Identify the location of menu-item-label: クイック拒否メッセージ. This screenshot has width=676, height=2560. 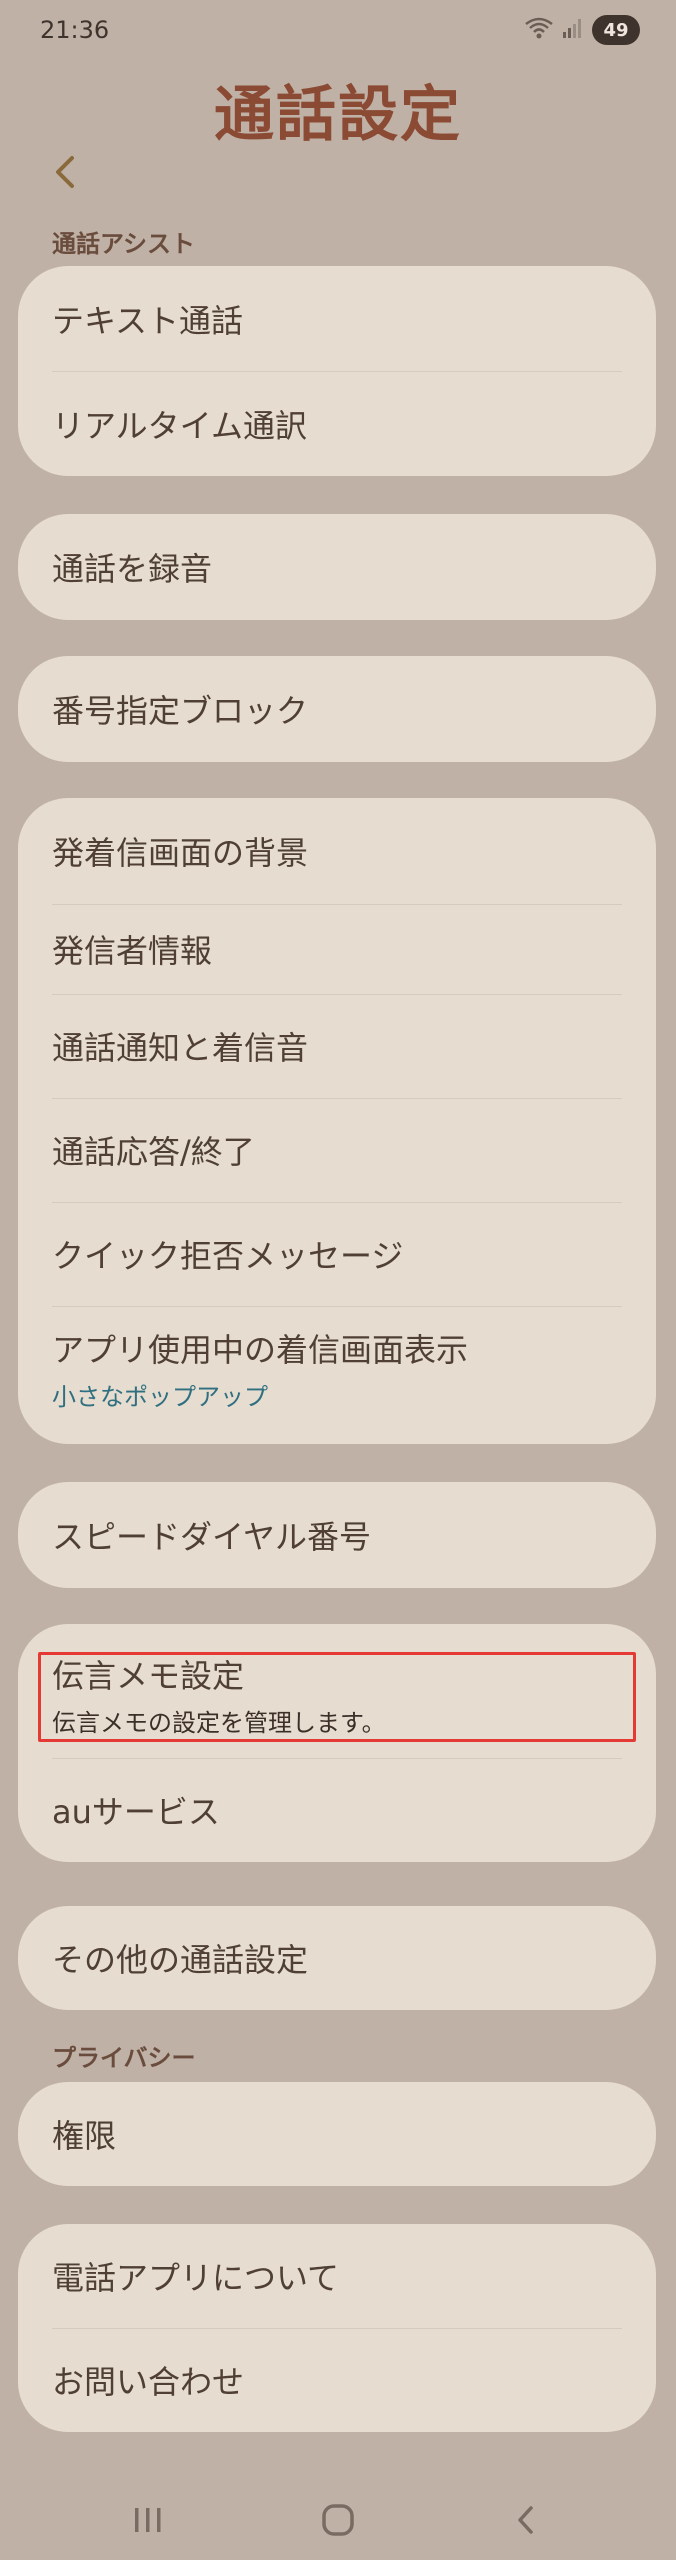
(228, 1256).